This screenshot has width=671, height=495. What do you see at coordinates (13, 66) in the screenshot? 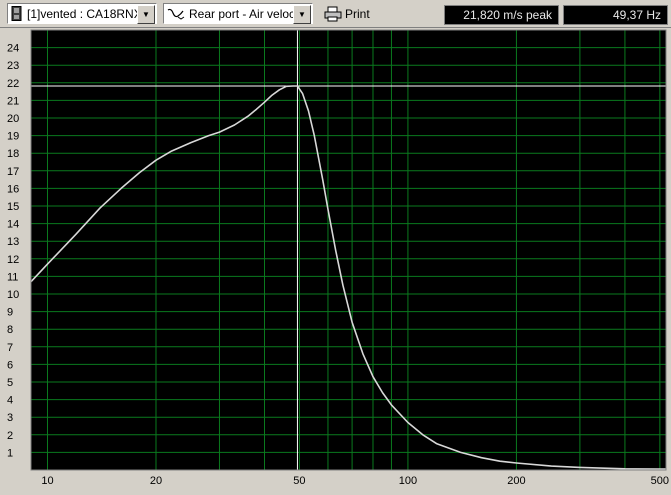
I see `y-tick-label: 23` at bounding box center [13, 66].